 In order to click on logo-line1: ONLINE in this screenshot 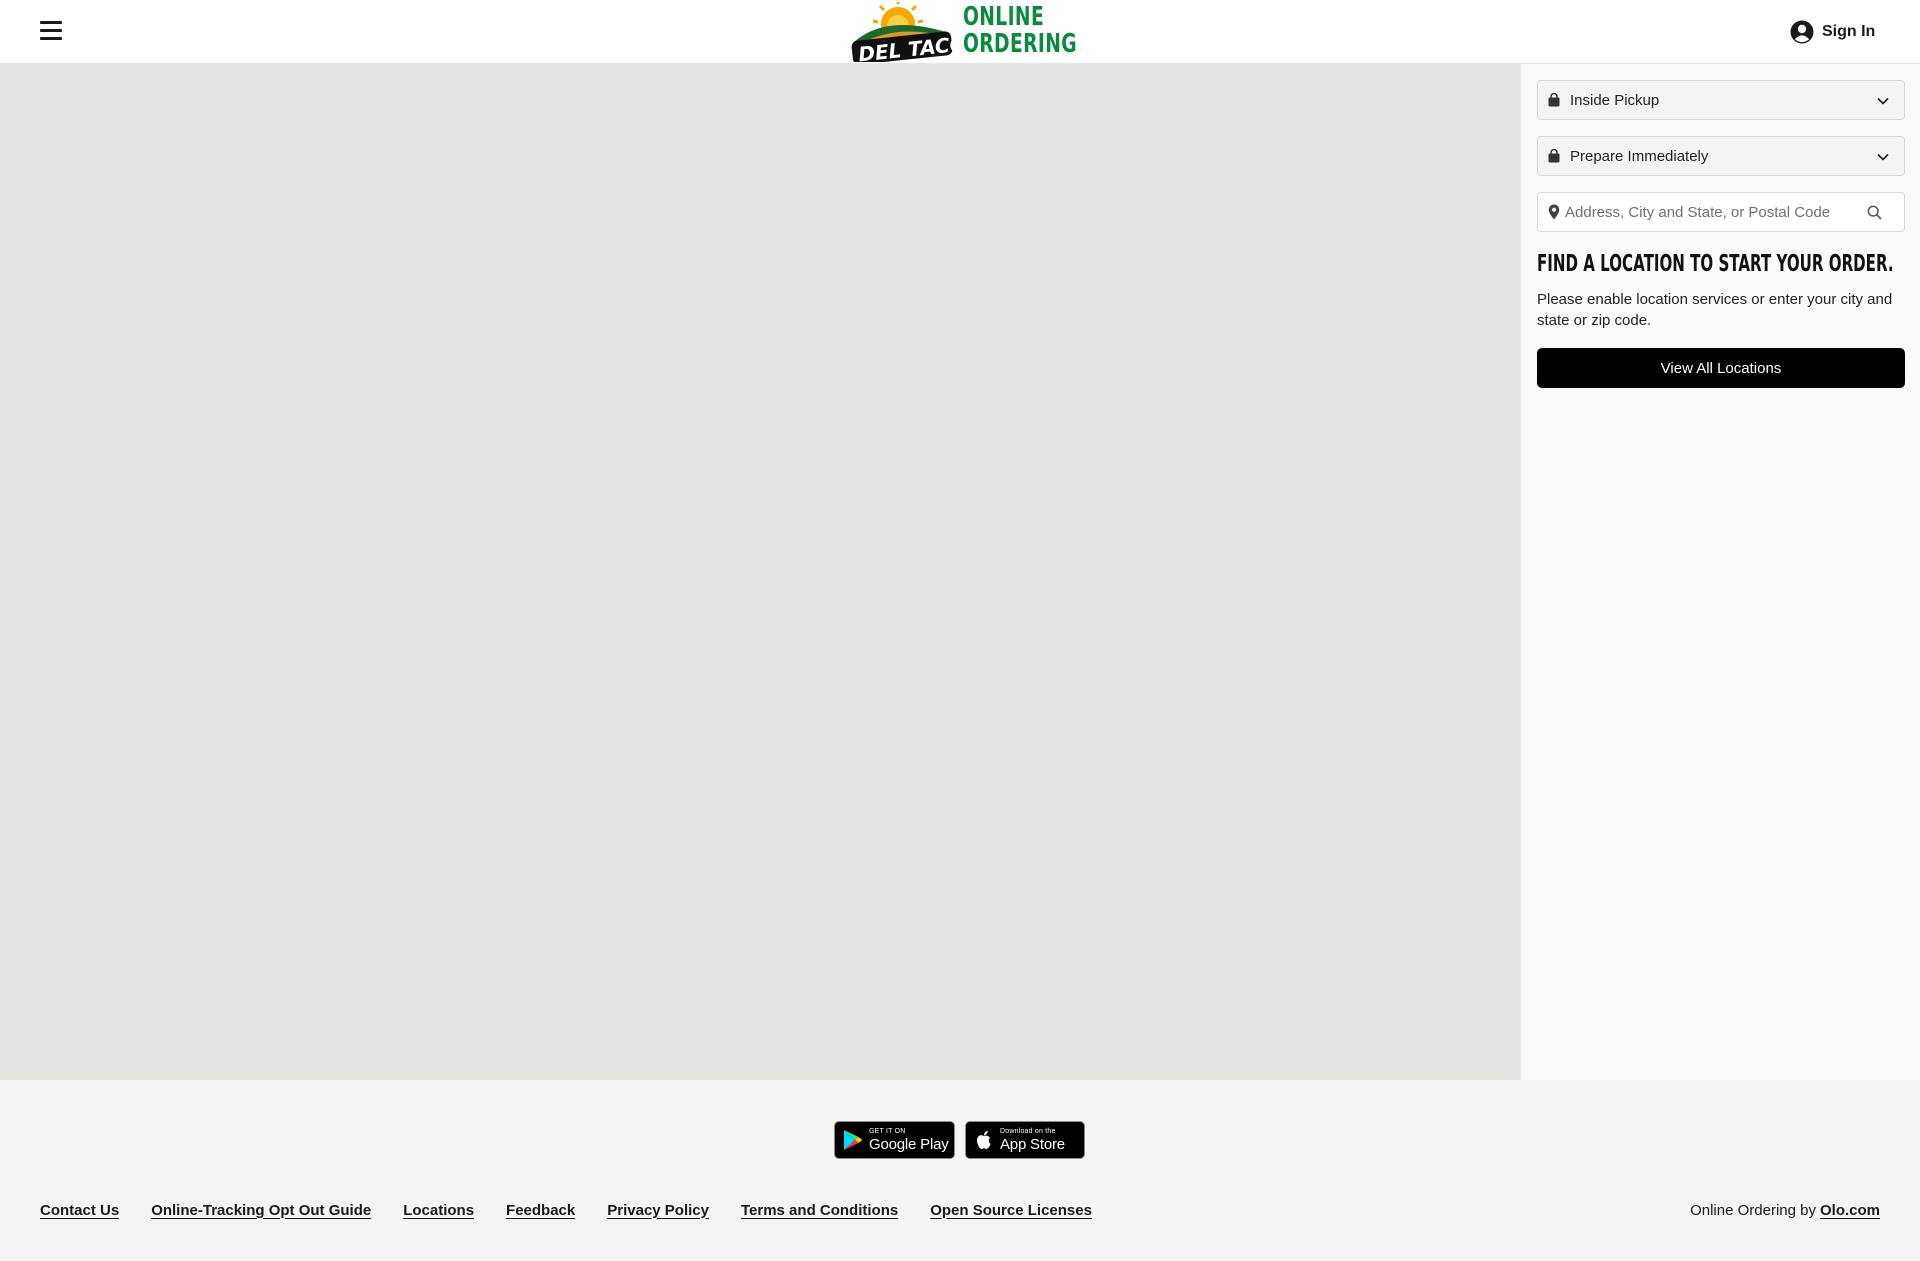, I will do `click(1004, 17)`.